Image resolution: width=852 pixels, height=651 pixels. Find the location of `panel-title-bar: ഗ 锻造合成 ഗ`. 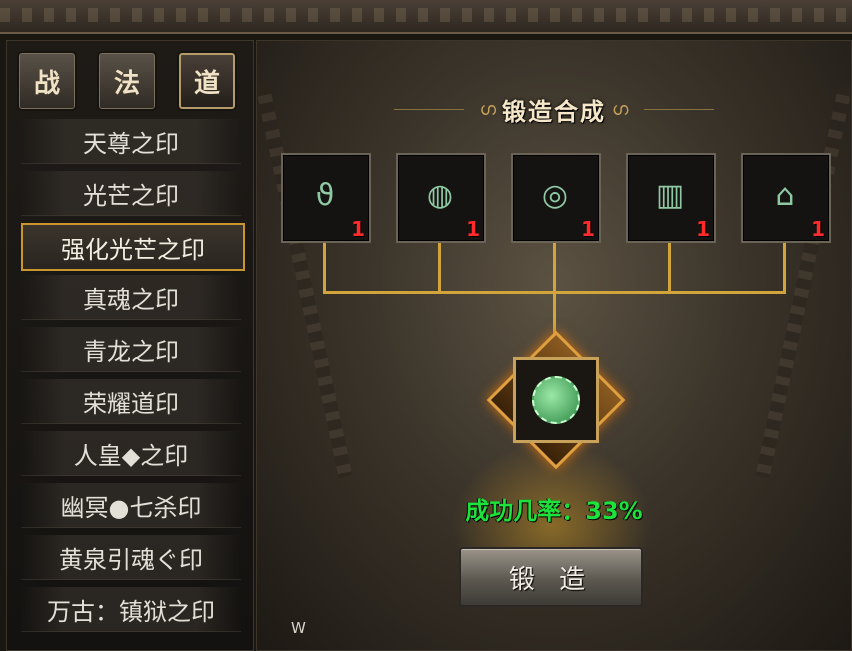

panel-title-bar: ഗ 锻造合成 ഗ is located at coordinates (554, 109).